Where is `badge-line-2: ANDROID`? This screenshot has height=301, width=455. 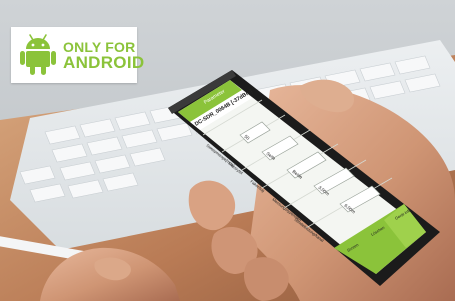 badge-line-2: ANDROID is located at coordinates (104, 62).